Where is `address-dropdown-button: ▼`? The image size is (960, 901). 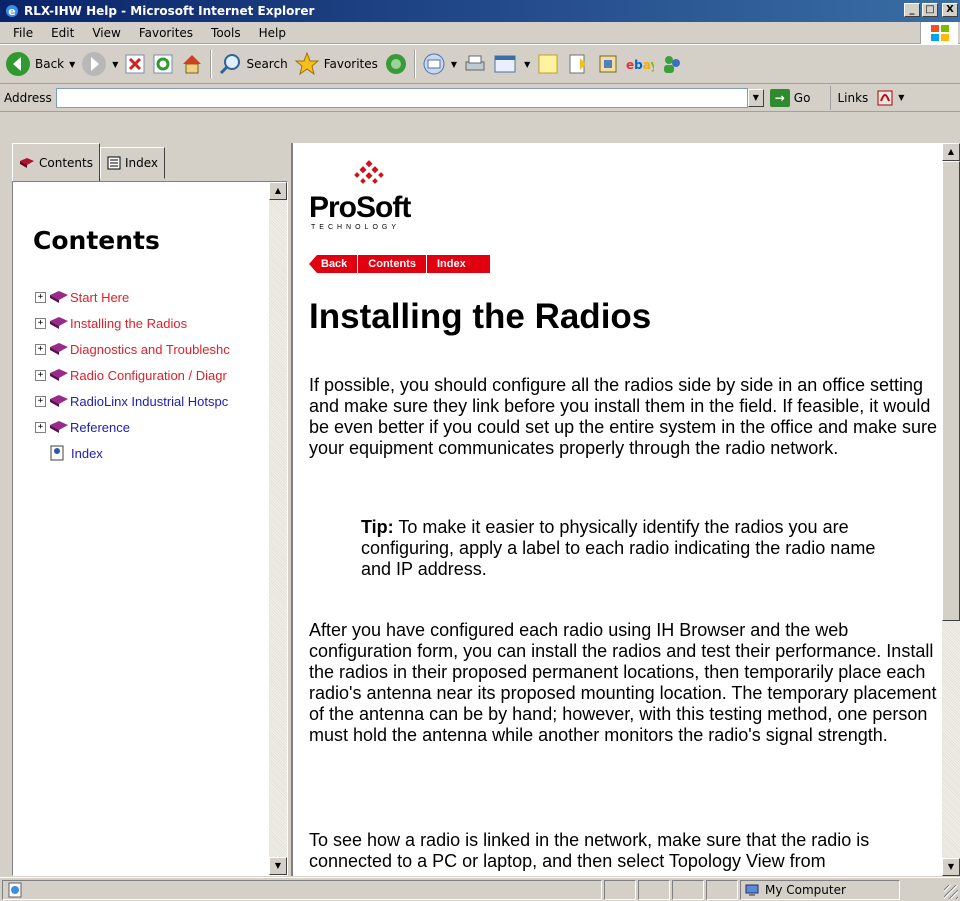
address-dropdown-button: ▼ is located at coordinates (755, 97).